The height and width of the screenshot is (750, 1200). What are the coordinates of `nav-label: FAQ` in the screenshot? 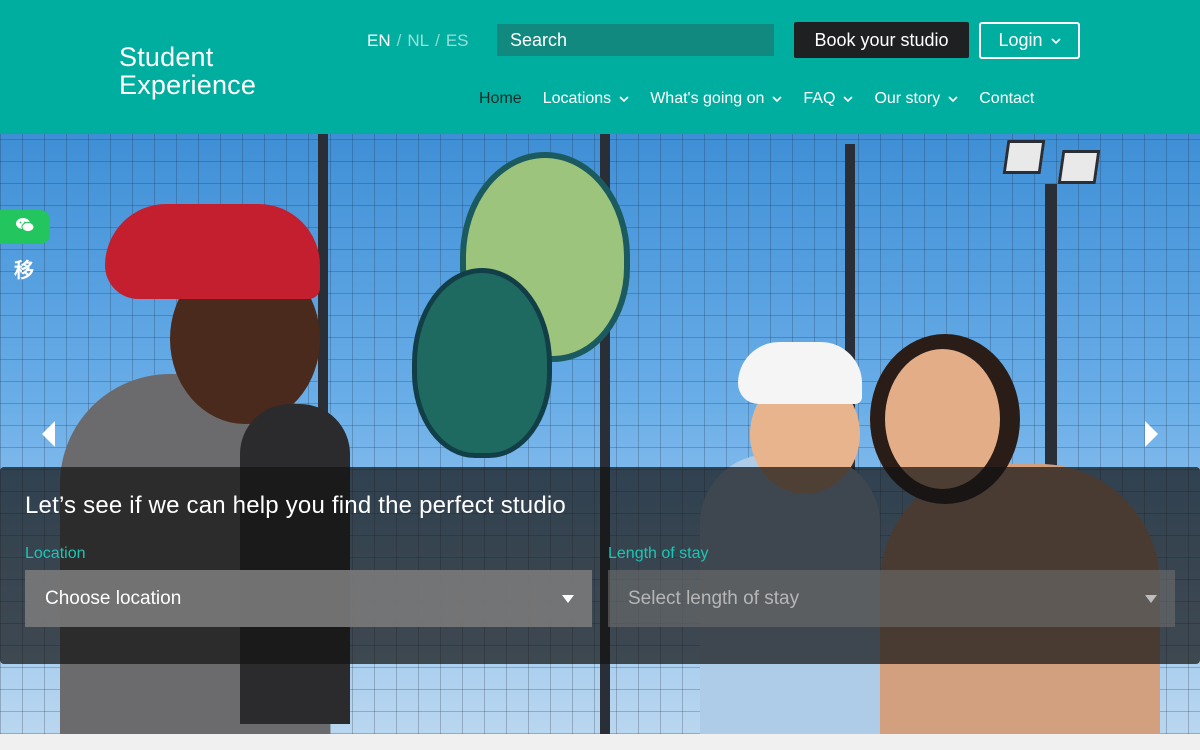 It's located at (819, 98).